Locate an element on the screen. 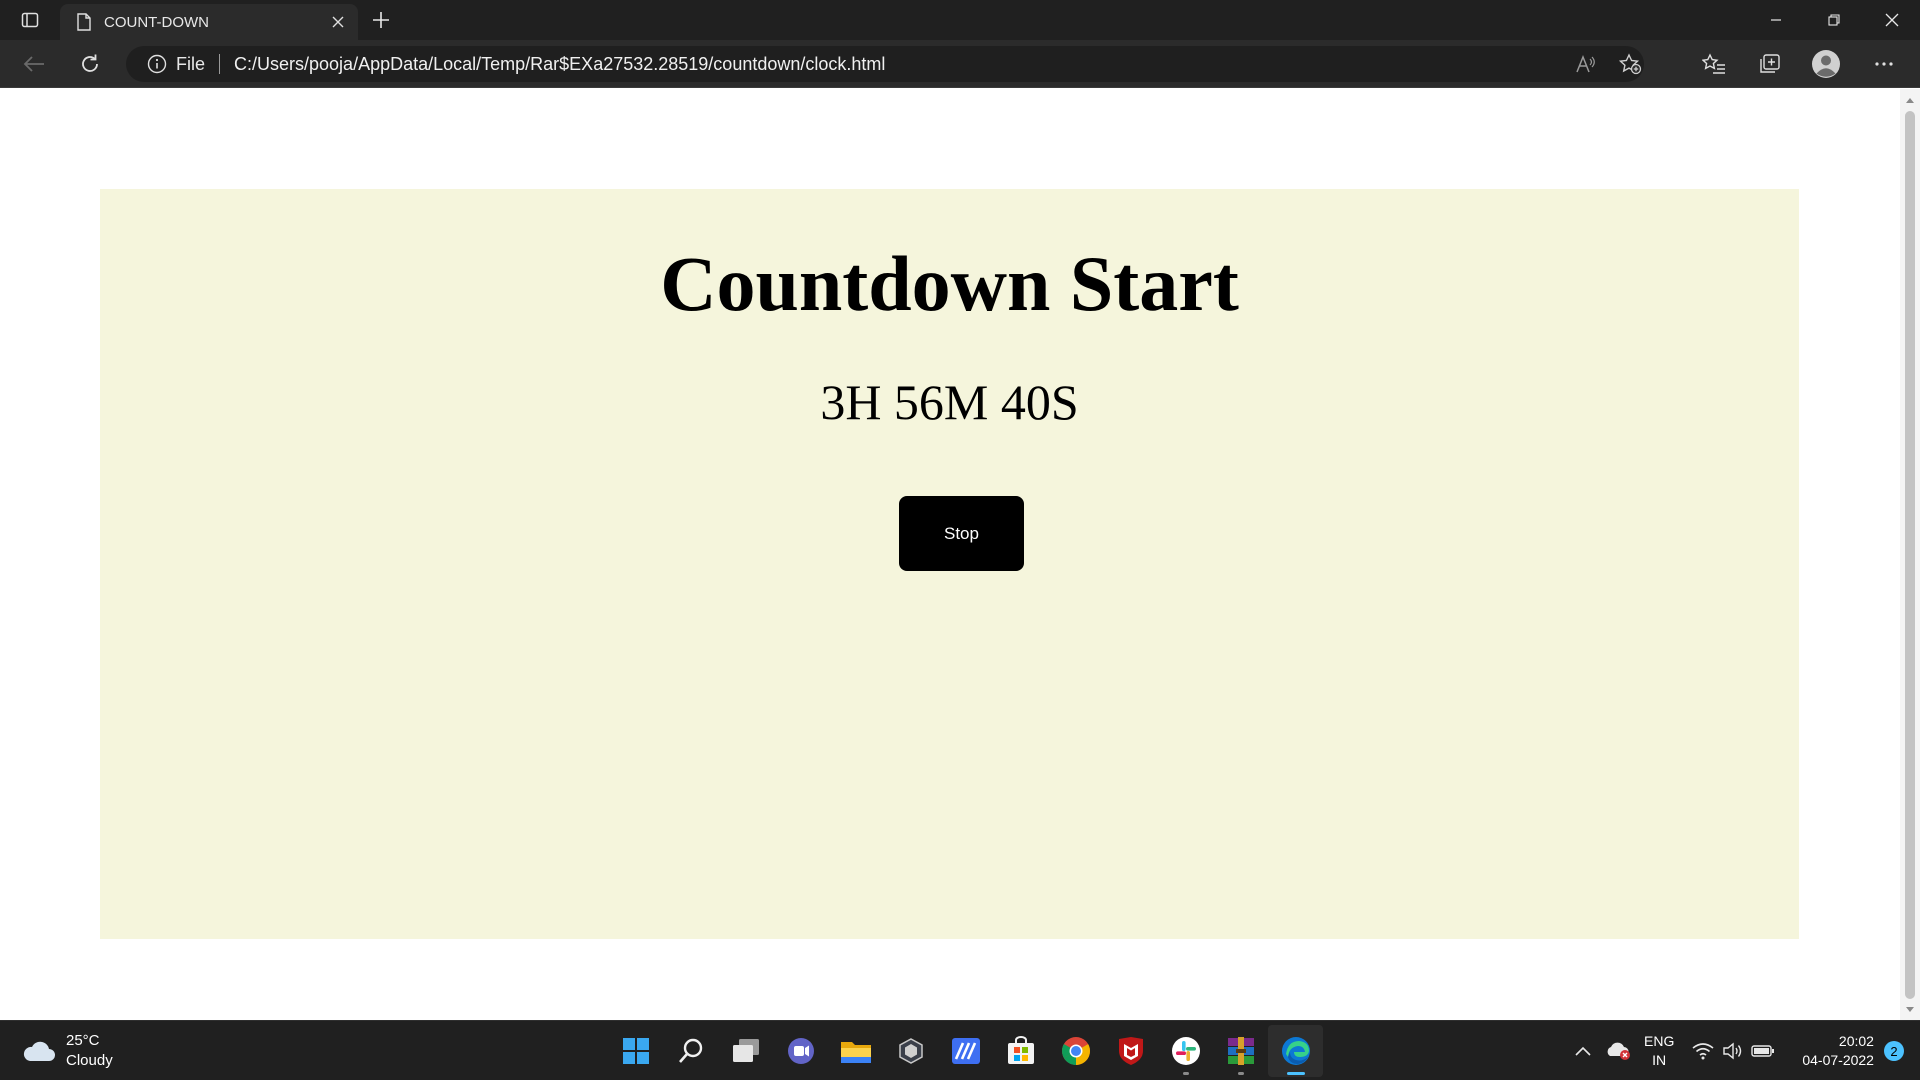 This screenshot has height=1081, width=1920. edge-button is located at coordinates (1295, 1051).